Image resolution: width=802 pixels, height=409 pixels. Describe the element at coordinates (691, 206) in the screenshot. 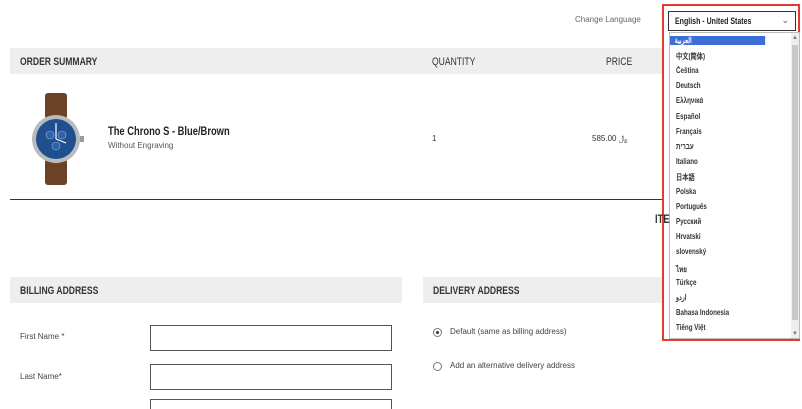

I see `language-option: Português` at that location.